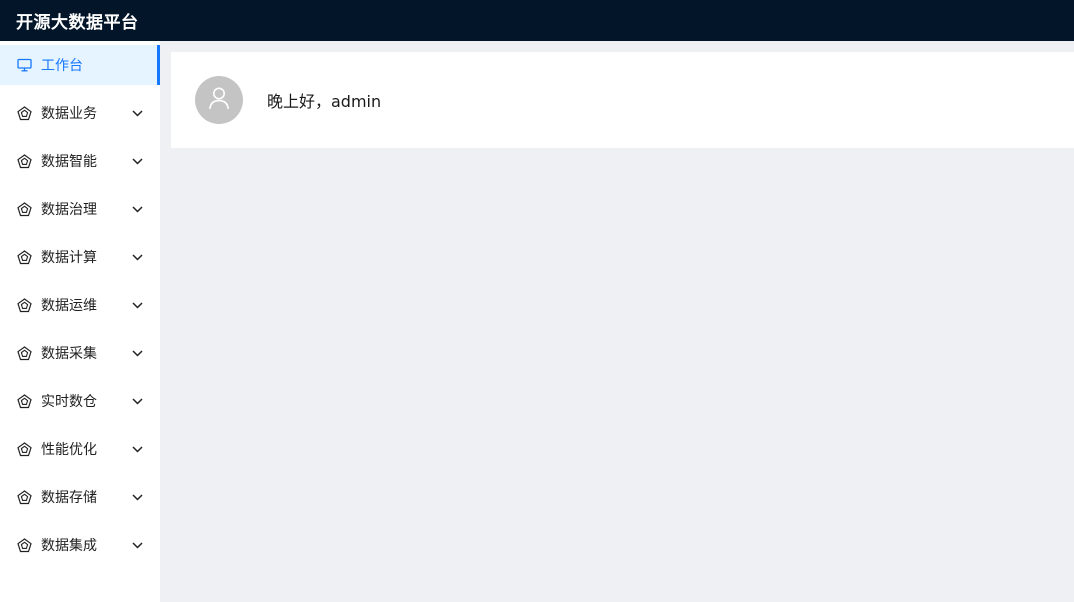  What do you see at coordinates (69, 258) in the screenshot?
I see `sidebar-item-label: 数据计算` at bounding box center [69, 258].